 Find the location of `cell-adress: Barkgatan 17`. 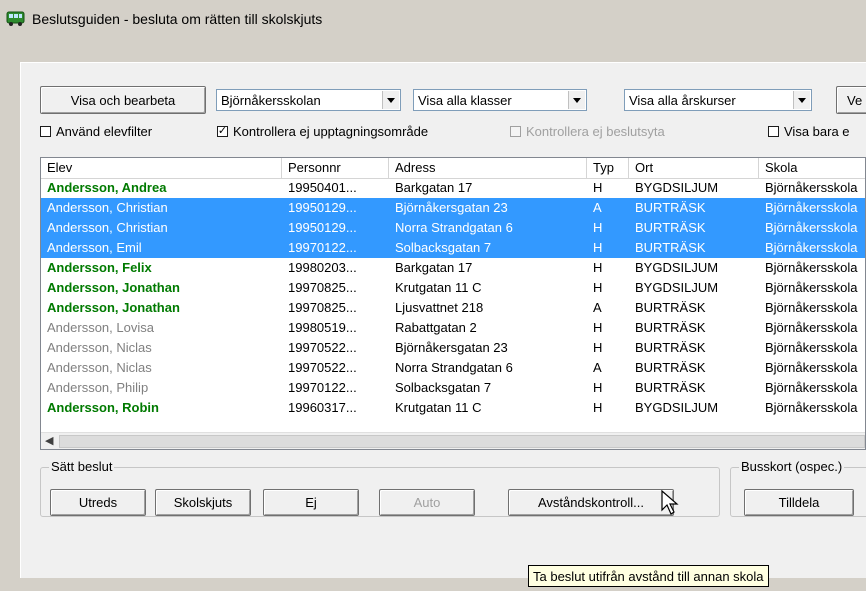

cell-adress: Barkgatan 17 is located at coordinates (434, 187).